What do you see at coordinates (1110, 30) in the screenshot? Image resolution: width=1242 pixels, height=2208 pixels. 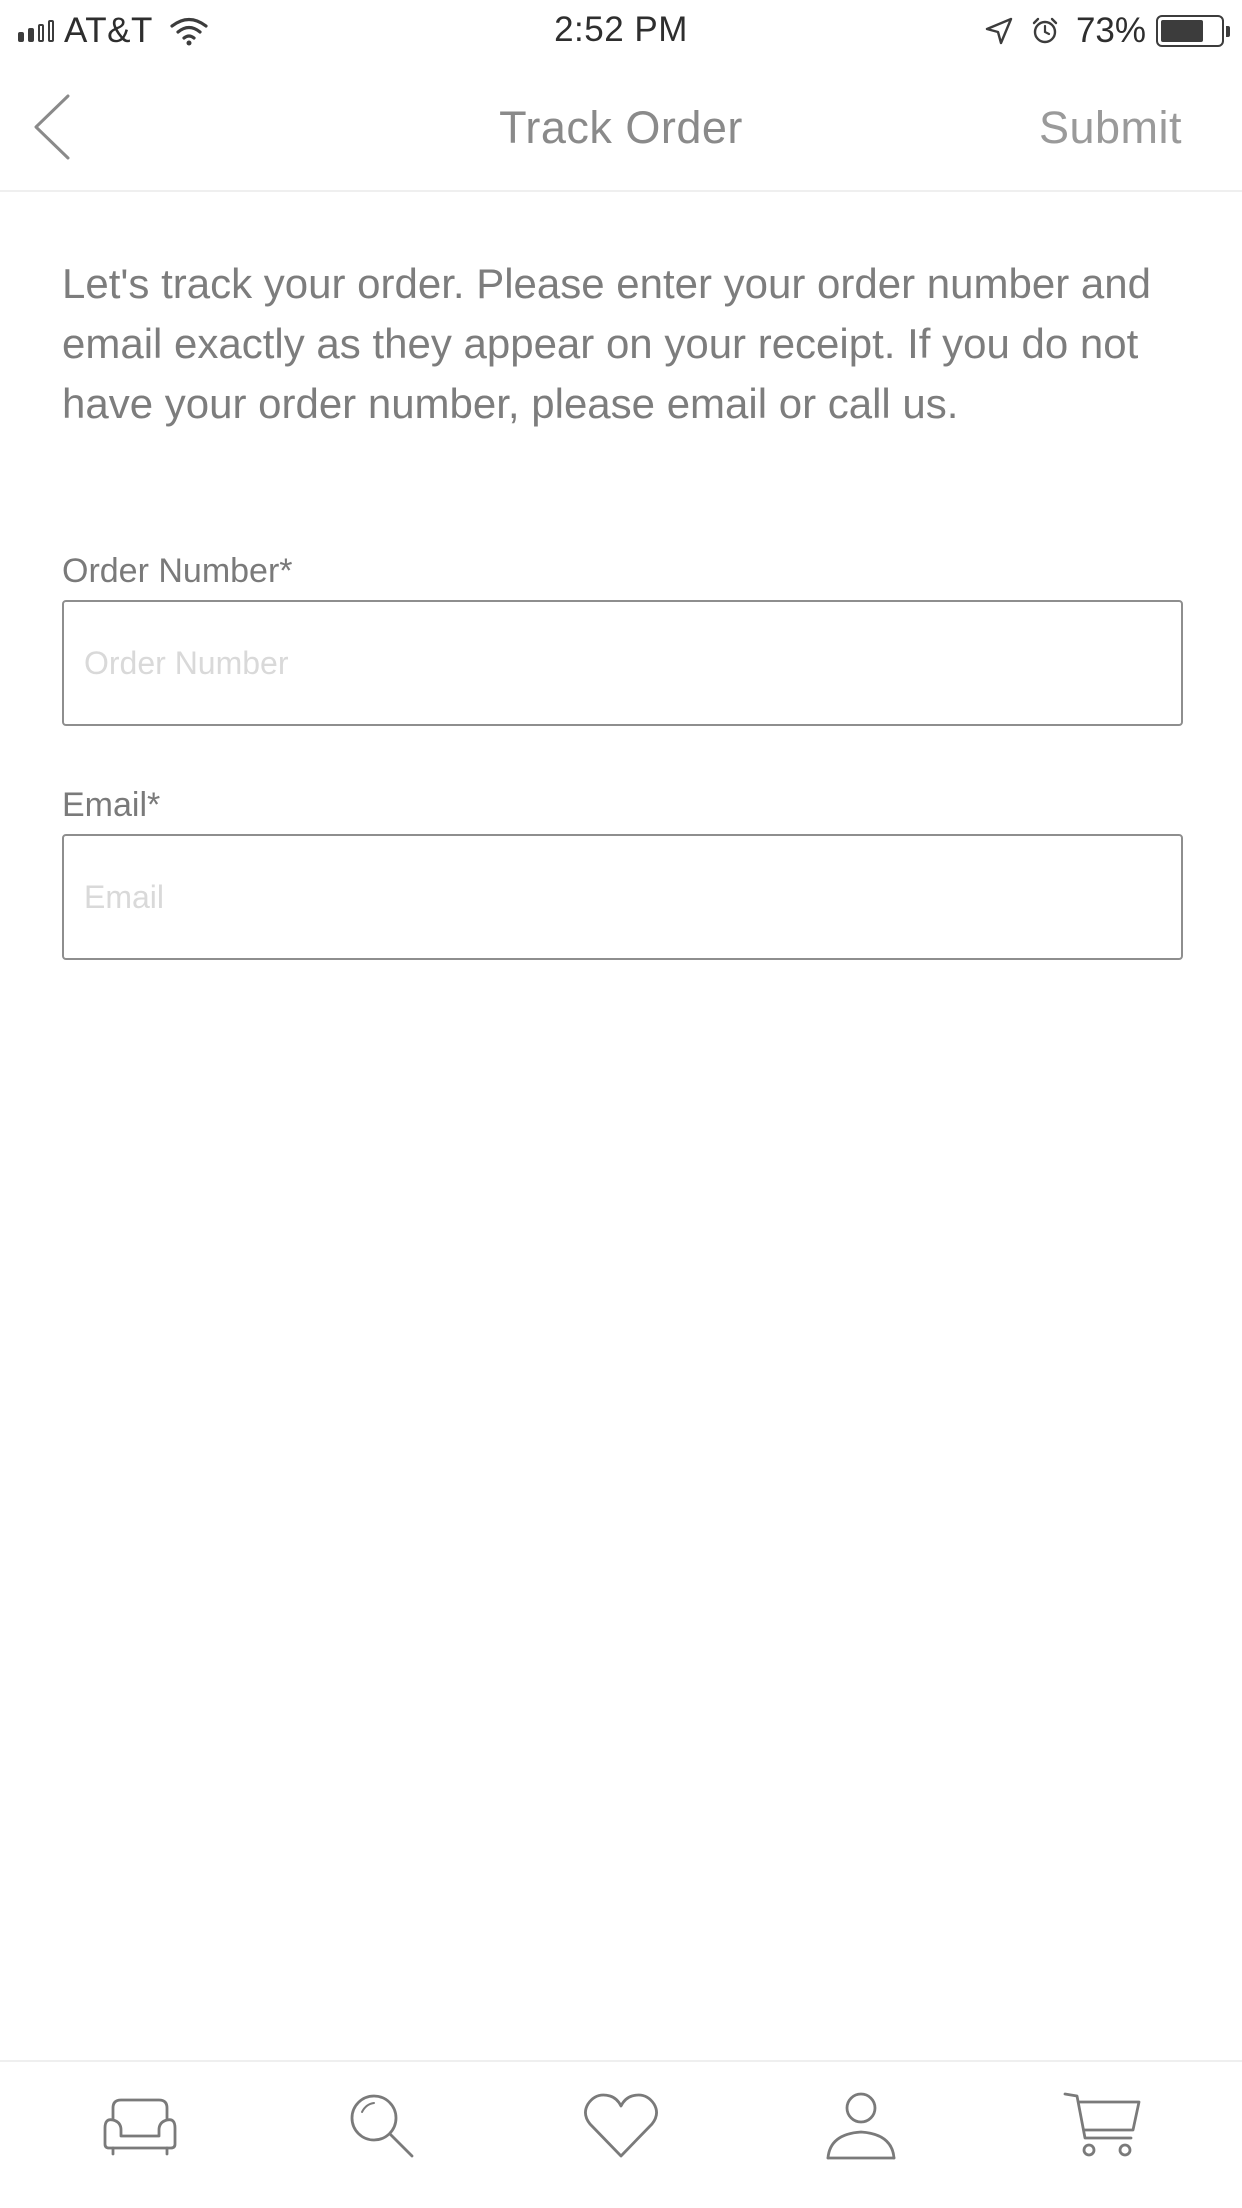 I see `battery-percentage: 73%` at bounding box center [1110, 30].